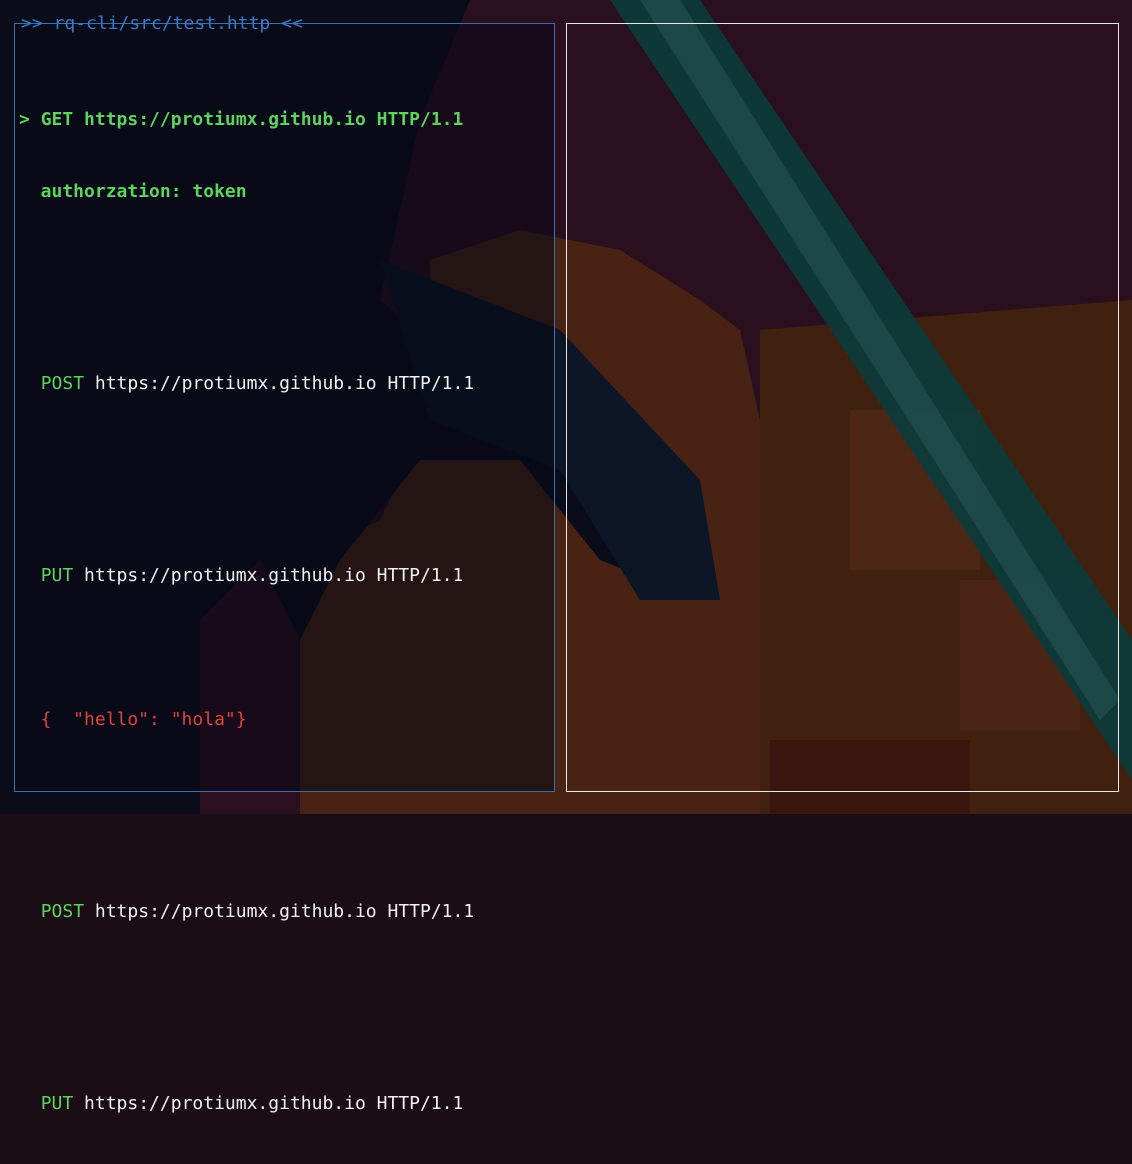 The width and height of the screenshot is (1132, 1164). Describe the element at coordinates (162, 23) in the screenshot. I see `pane-title: >> rq-cli/src/test.http <<` at that location.